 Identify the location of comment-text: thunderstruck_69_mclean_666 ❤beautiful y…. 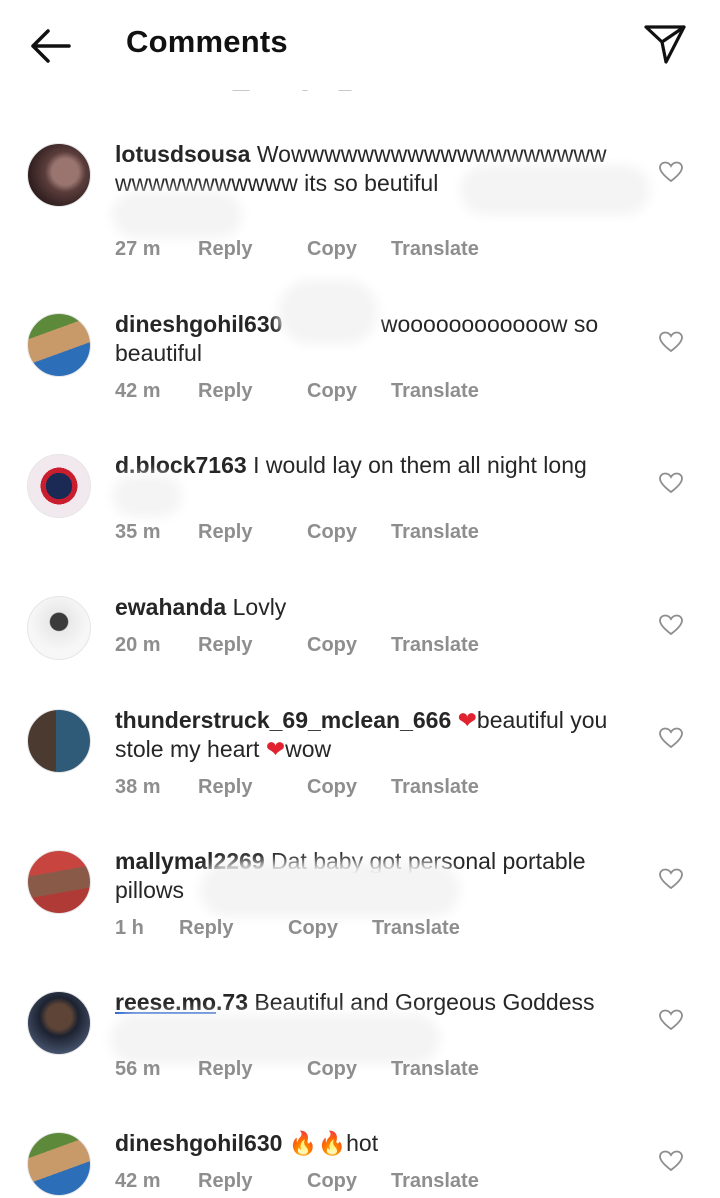
(375, 735).